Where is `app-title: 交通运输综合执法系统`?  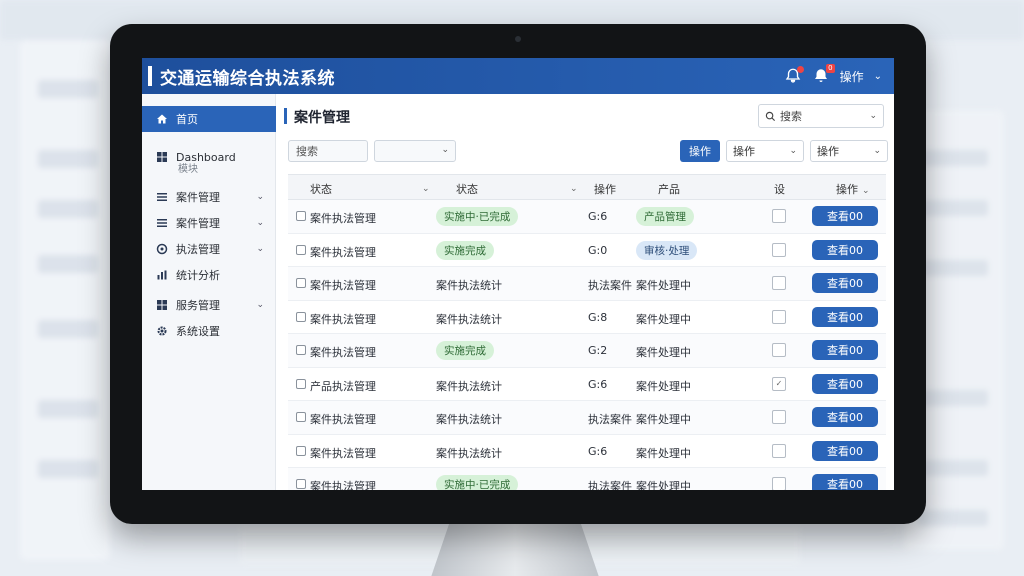
app-title: 交通运输综合执法系统 is located at coordinates (247, 78).